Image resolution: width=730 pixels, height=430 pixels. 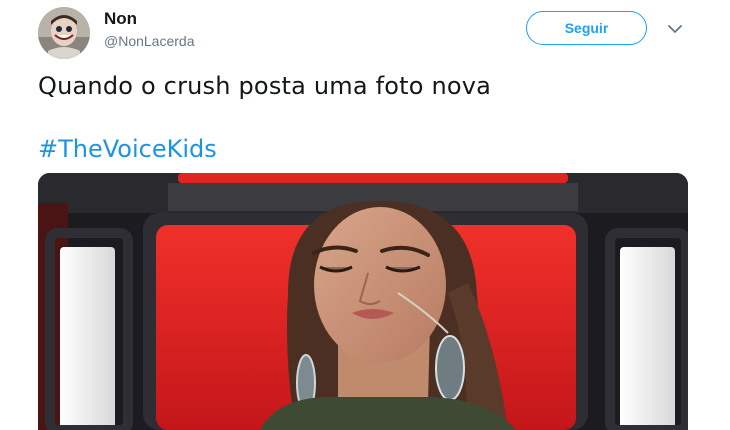 I want to click on avatar-image, so click(x=64, y=33).